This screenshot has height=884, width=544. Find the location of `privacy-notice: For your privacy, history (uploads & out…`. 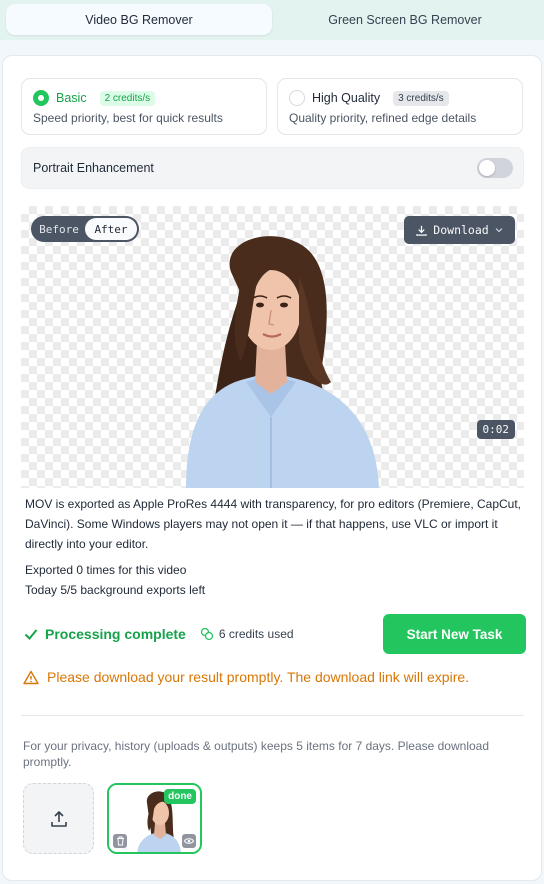

privacy-notice: For your privacy, history (uploads & out… is located at coordinates (256, 754).